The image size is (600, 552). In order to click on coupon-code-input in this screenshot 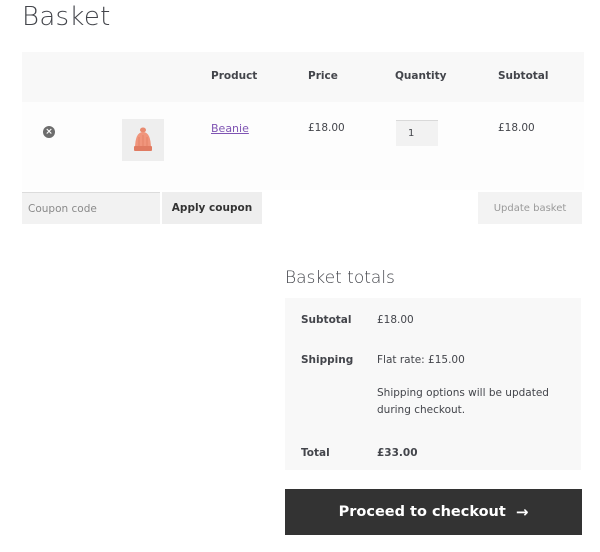, I will do `click(91, 208)`.